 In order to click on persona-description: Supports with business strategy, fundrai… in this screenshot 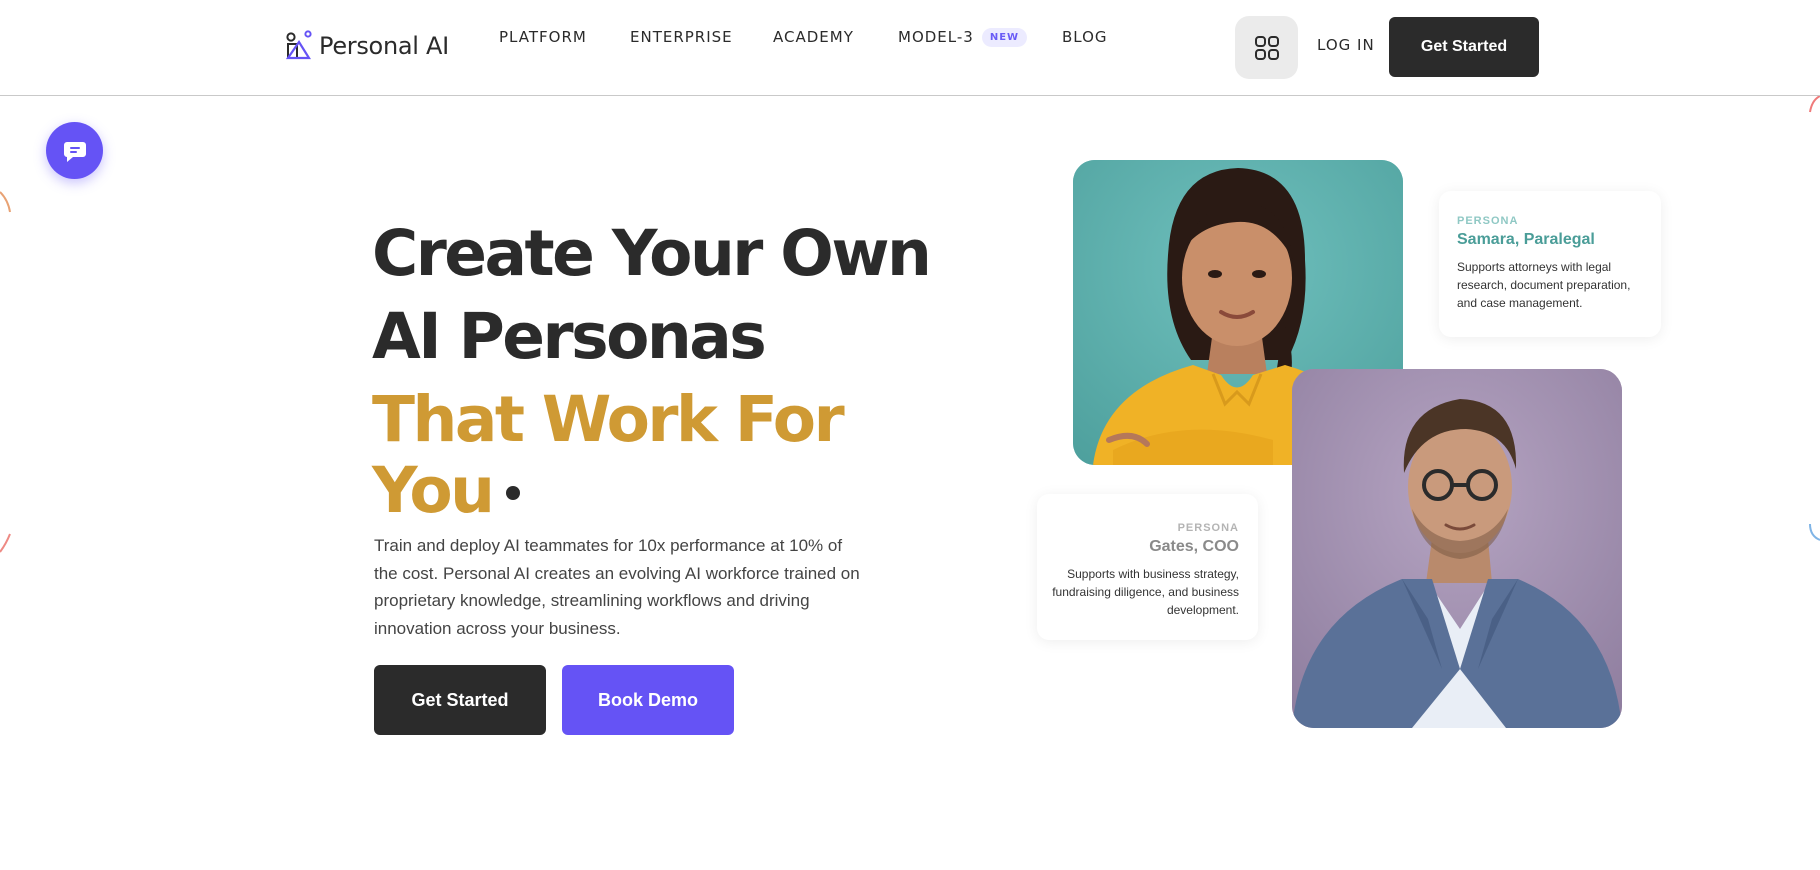, I will do `click(1145, 592)`.